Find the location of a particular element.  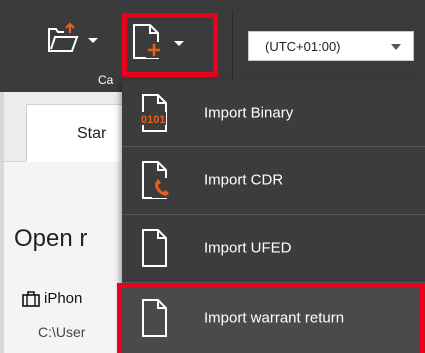

open-case-dropdown-icon is located at coordinates (93, 40).